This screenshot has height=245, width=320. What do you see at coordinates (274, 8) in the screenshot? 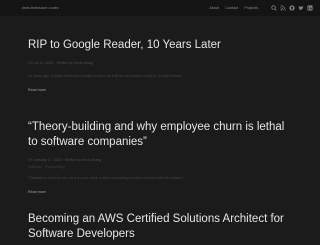
I see `search-icon` at bounding box center [274, 8].